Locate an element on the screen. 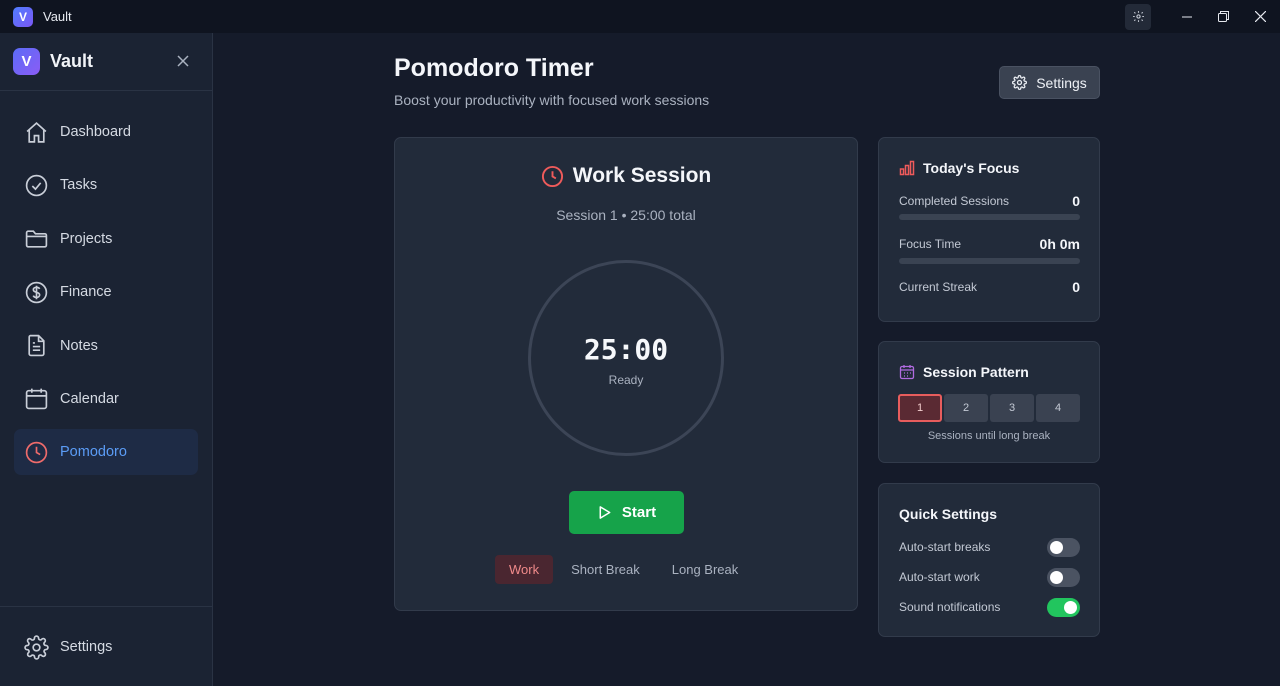  sidebar-item-label: Pomodoro is located at coordinates (93, 452).